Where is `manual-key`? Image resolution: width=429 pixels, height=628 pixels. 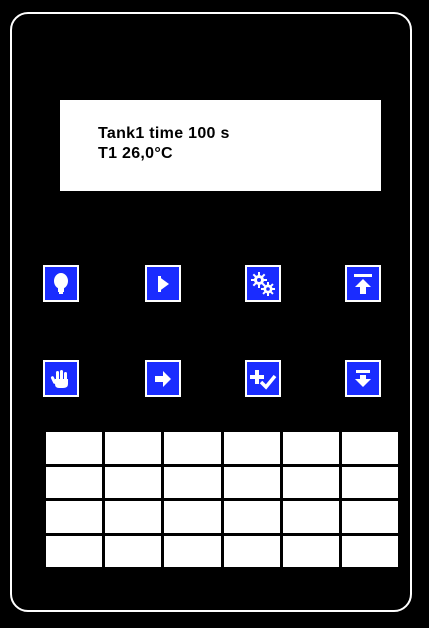
manual-key is located at coordinates (61, 378).